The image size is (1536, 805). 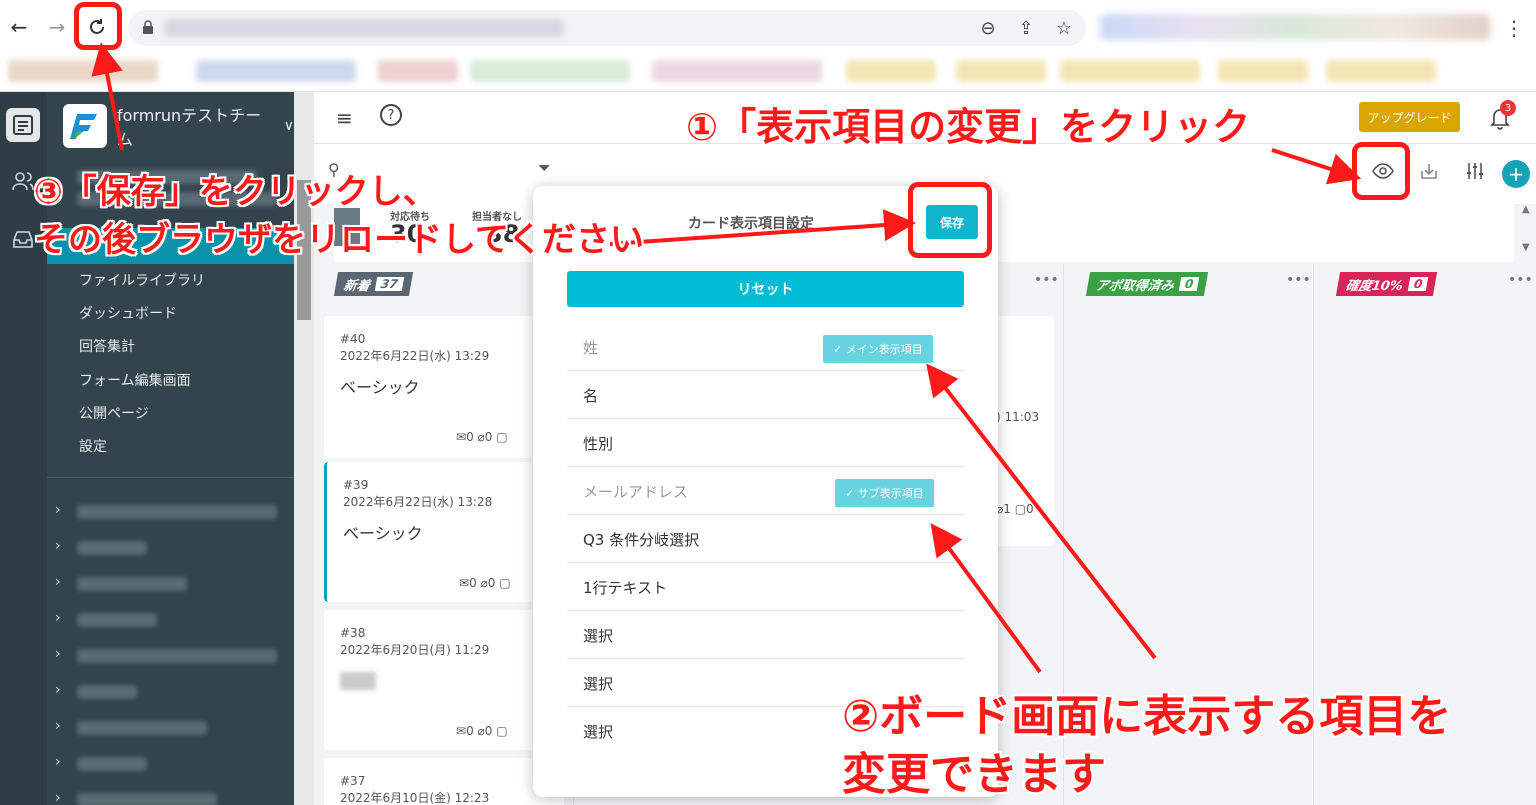 I want to click on card: #39 2022年6月22日(水) 13:28 ベーシック ✉0 ⌀0 ▢, so click(x=444, y=532).